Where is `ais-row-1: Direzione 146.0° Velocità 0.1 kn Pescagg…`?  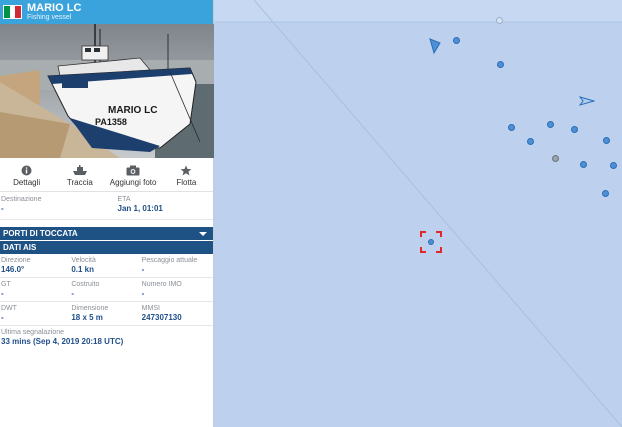
ais-row-1: Direzione 146.0° Velocità 0.1 kn Pescagg… is located at coordinates (106, 266).